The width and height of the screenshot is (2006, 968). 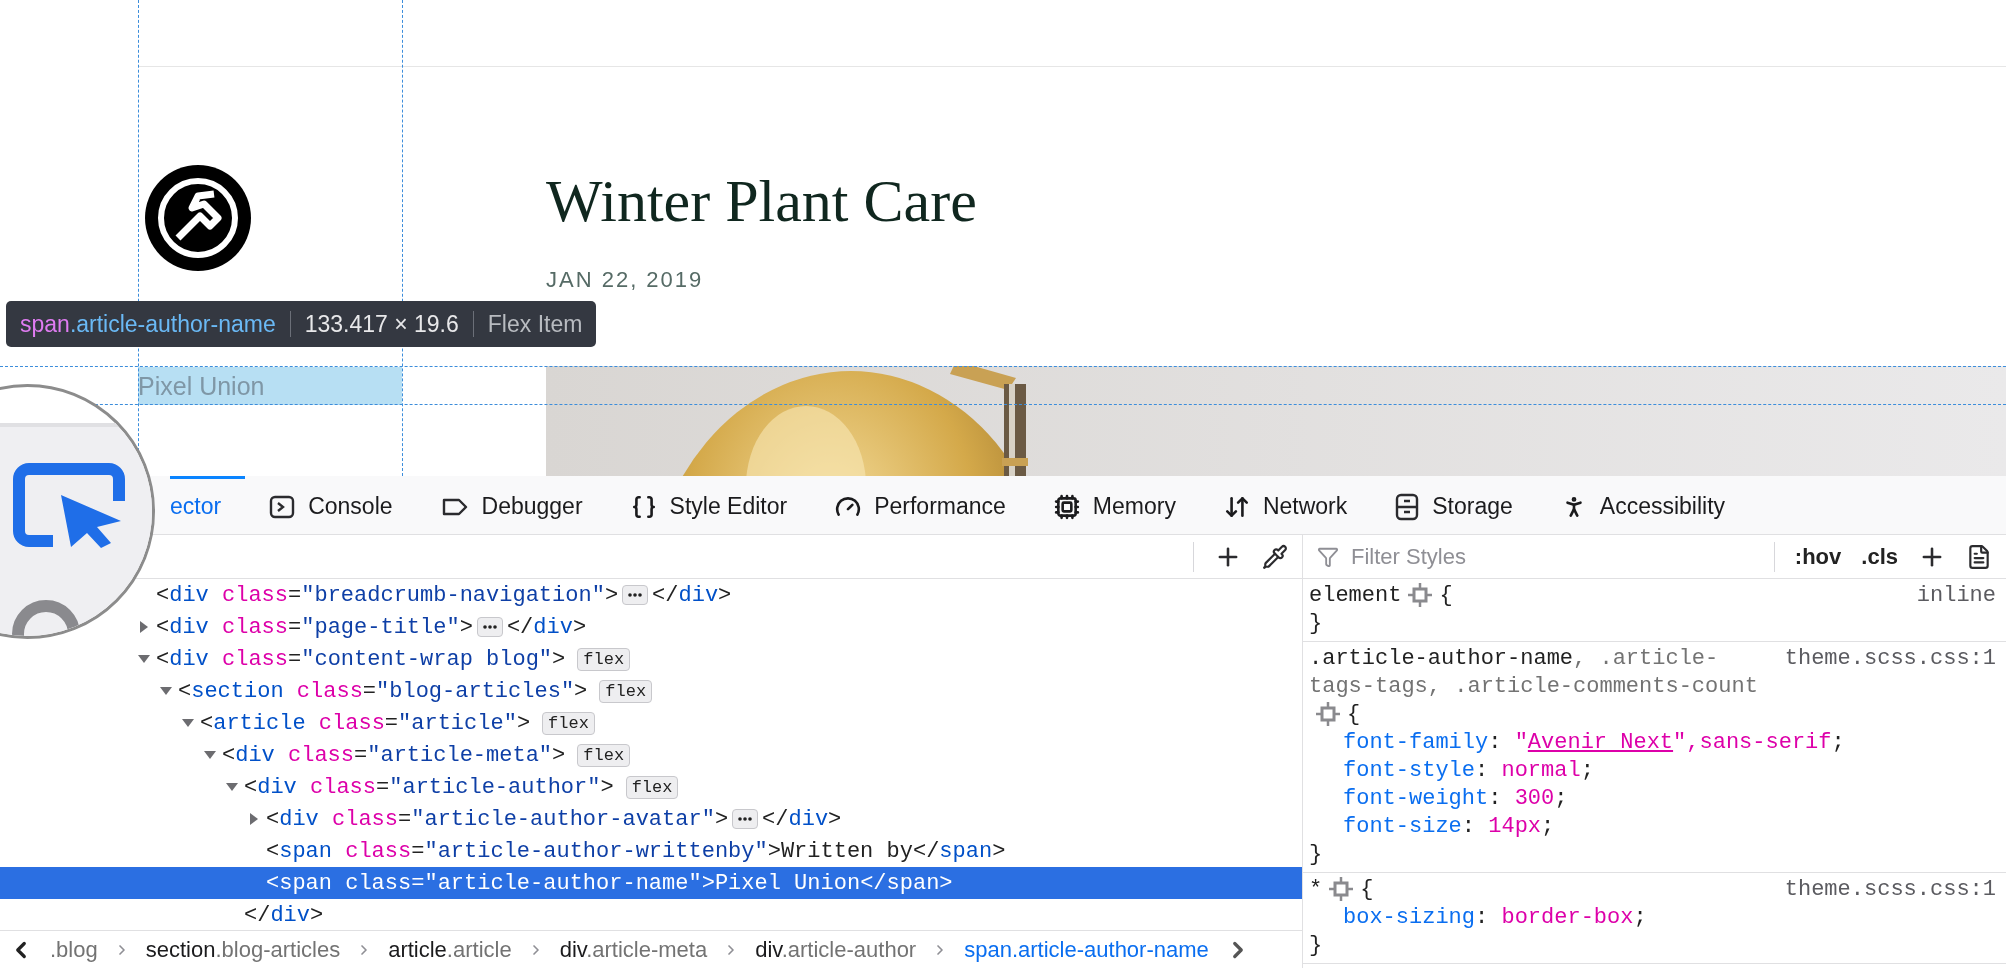 I want to click on terminal-icon, so click(x=282, y=506).